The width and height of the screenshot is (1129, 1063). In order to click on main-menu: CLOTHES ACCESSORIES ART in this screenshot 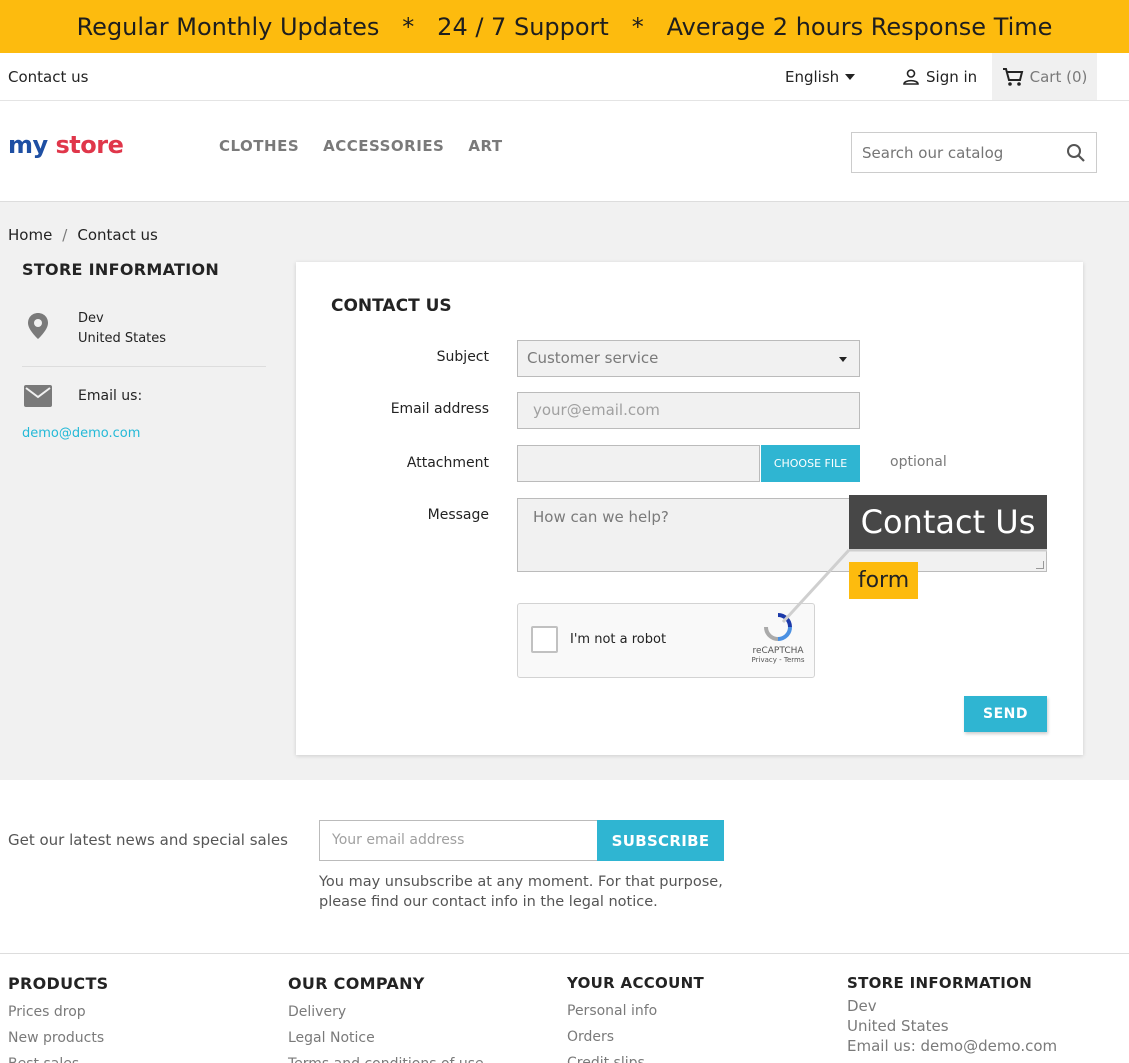, I will do `click(361, 146)`.